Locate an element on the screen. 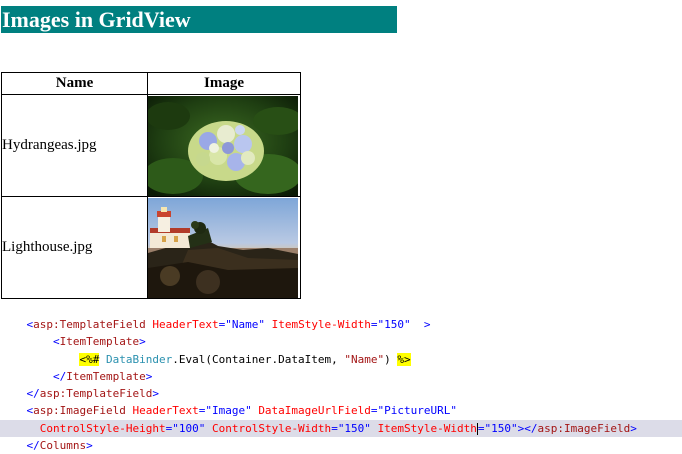 This screenshot has width=682, height=454. cell-name: Hydrangeas.jpg is located at coordinates (74, 145).